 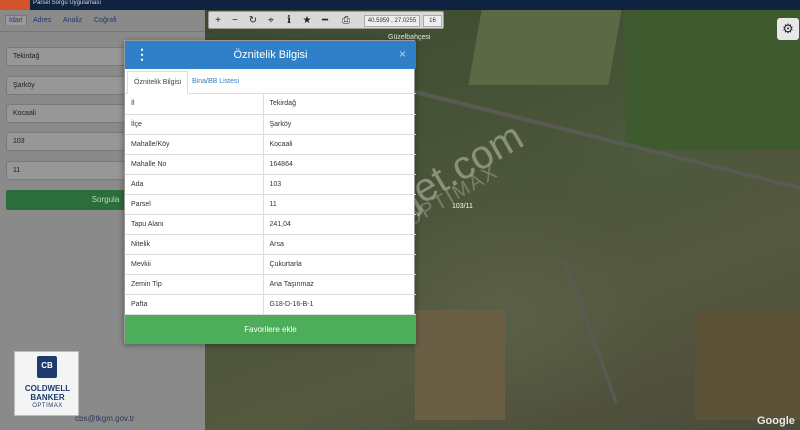 I want to click on tab-idari: İdari, so click(x=16, y=20).